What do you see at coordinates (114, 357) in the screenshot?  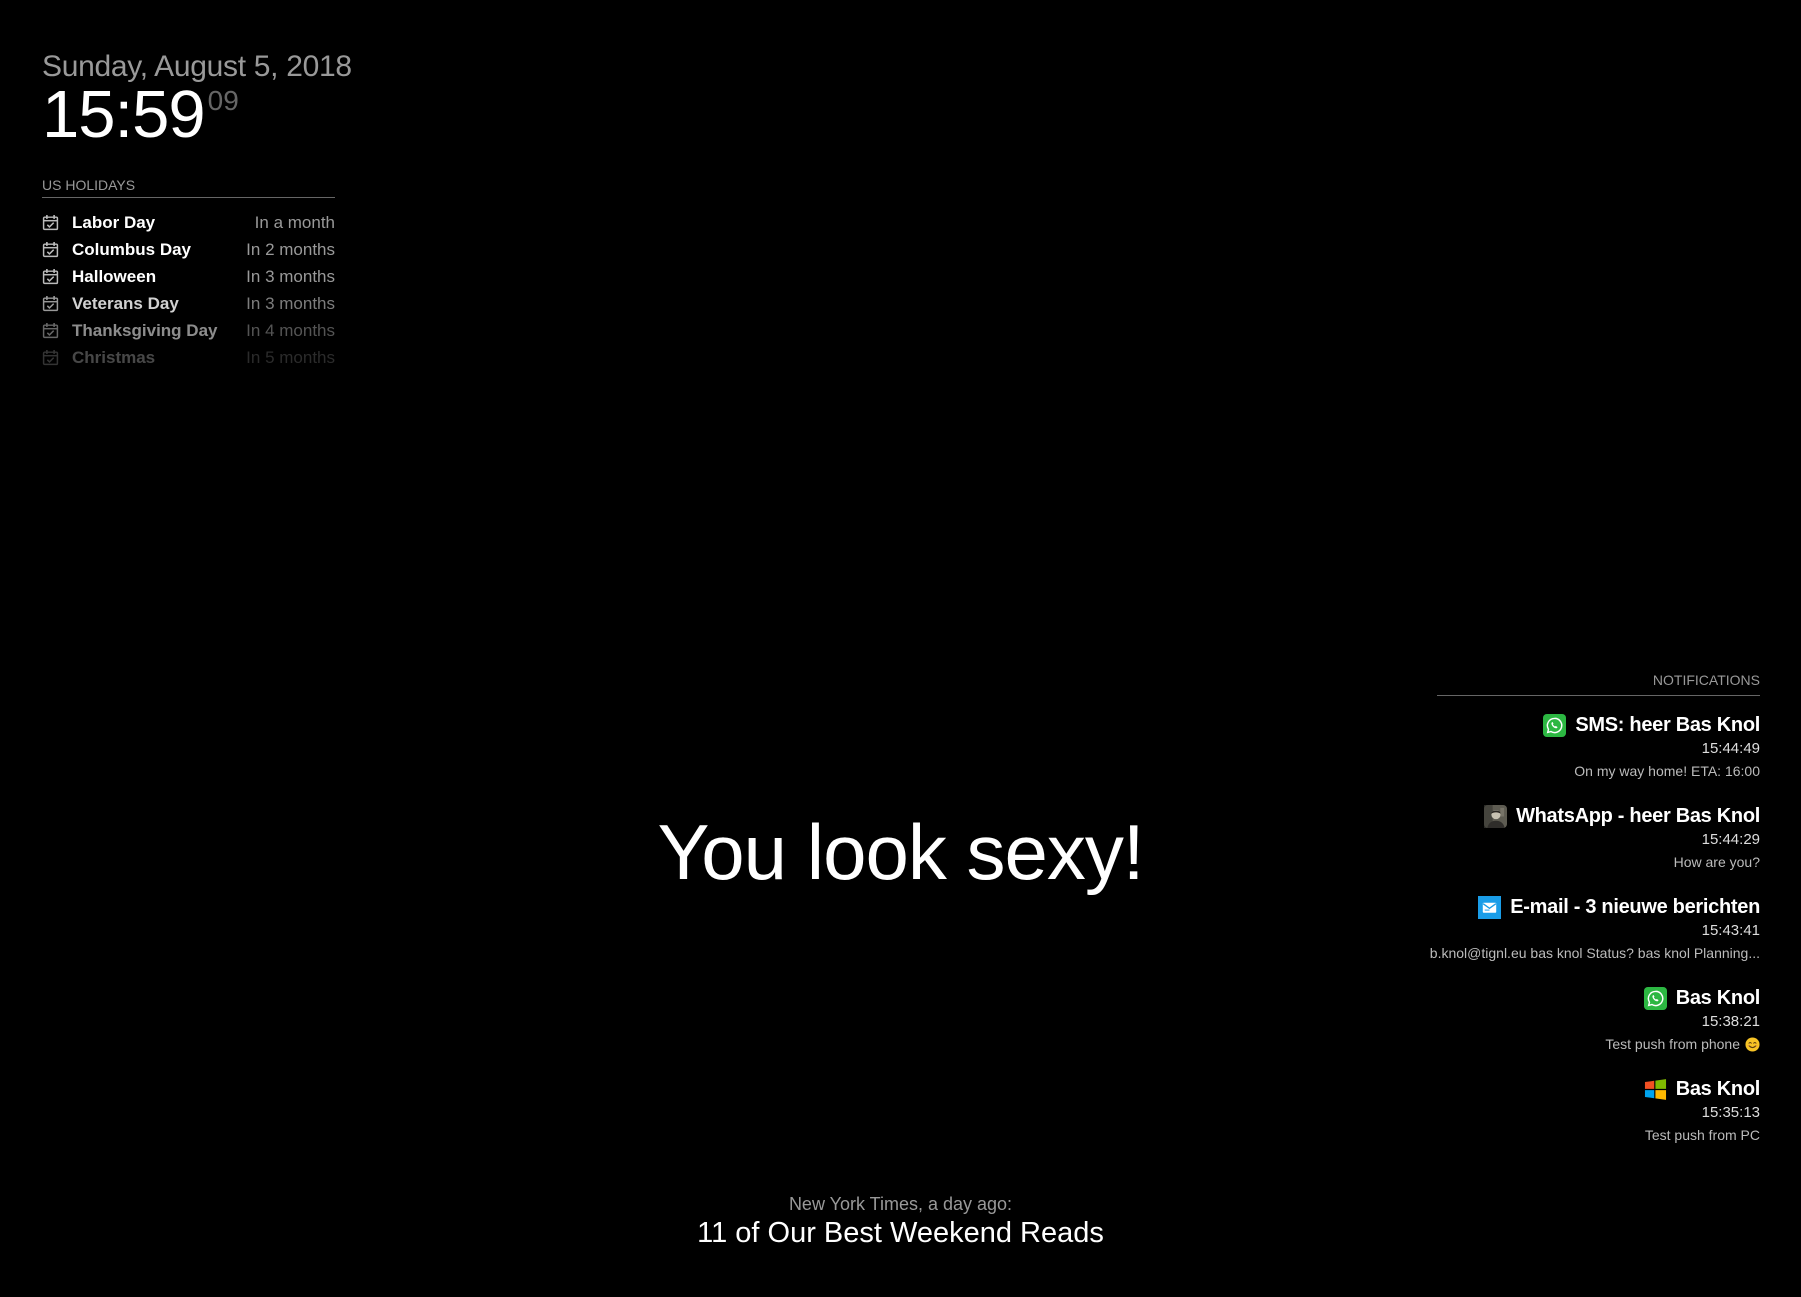 I see `event-title: Christmas` at bounding box center [114, 357].